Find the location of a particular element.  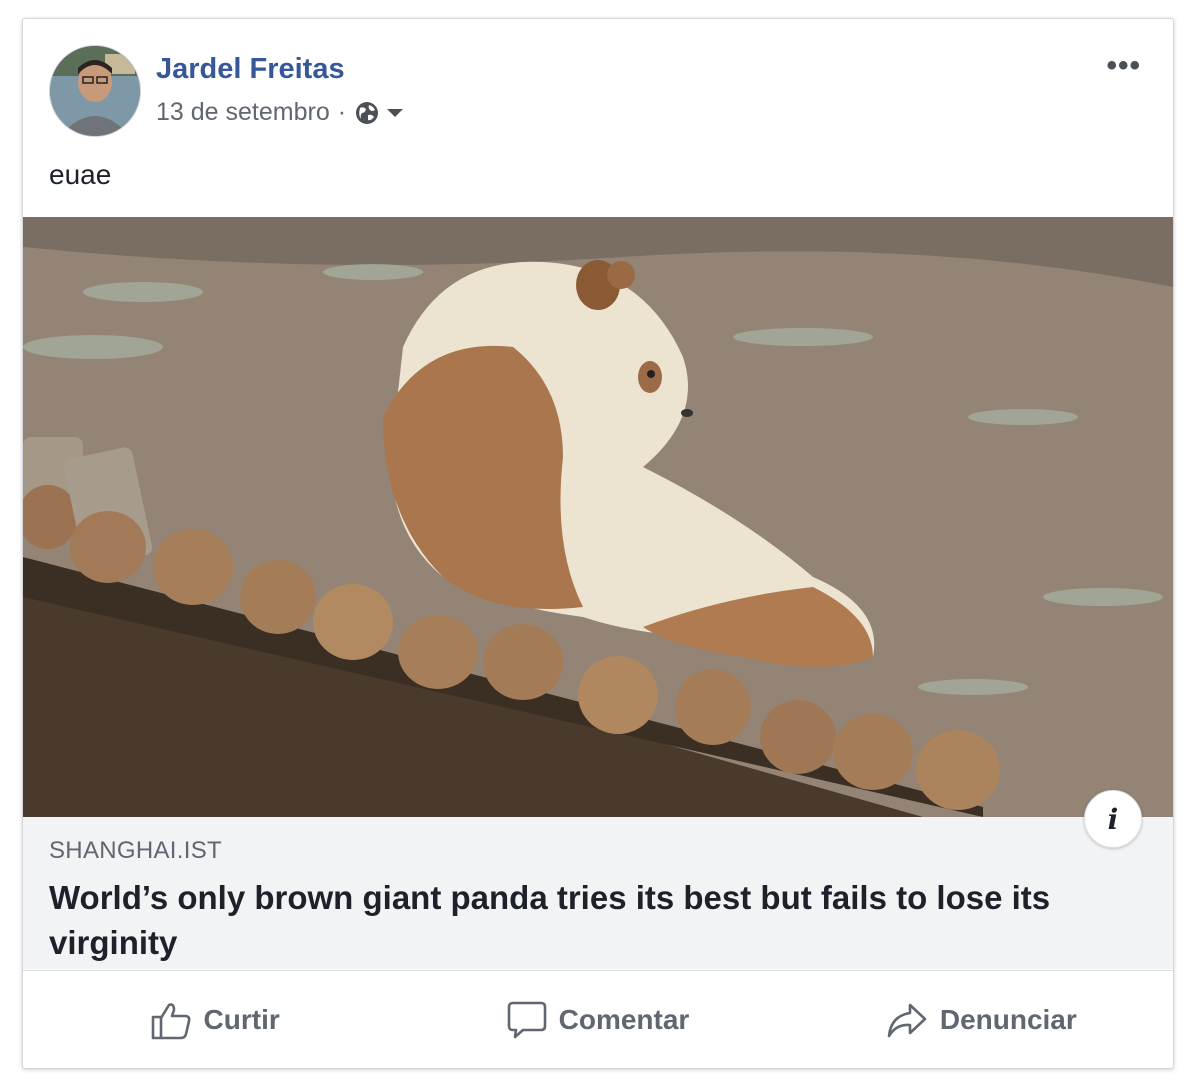

chevron-down-icon is located at coordinates (395, 113).